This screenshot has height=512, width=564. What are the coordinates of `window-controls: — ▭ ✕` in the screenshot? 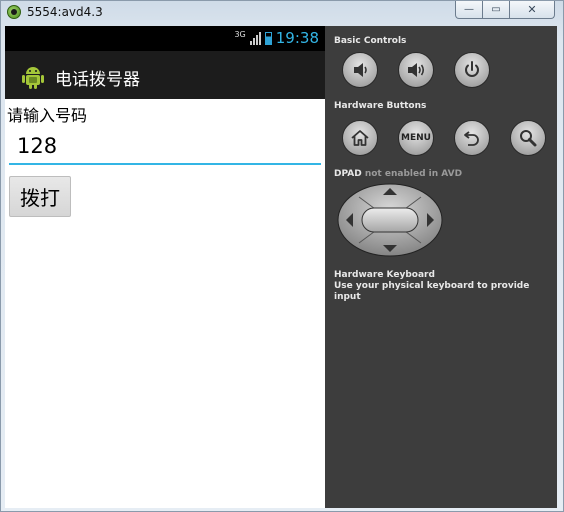 It's located at (505, 10).